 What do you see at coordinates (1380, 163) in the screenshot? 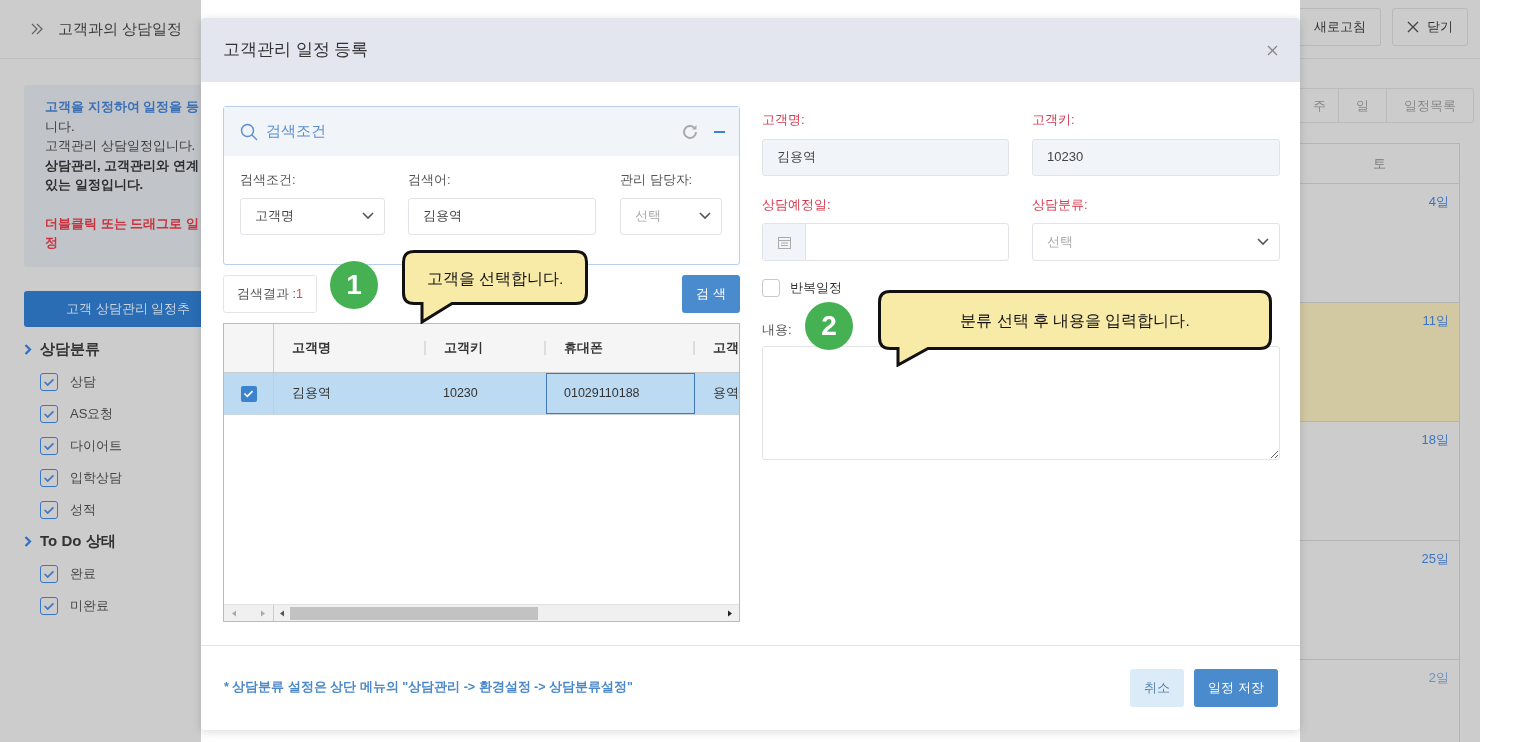
I see `calendar-column-header: 토` at bounding box center [1380, 163].